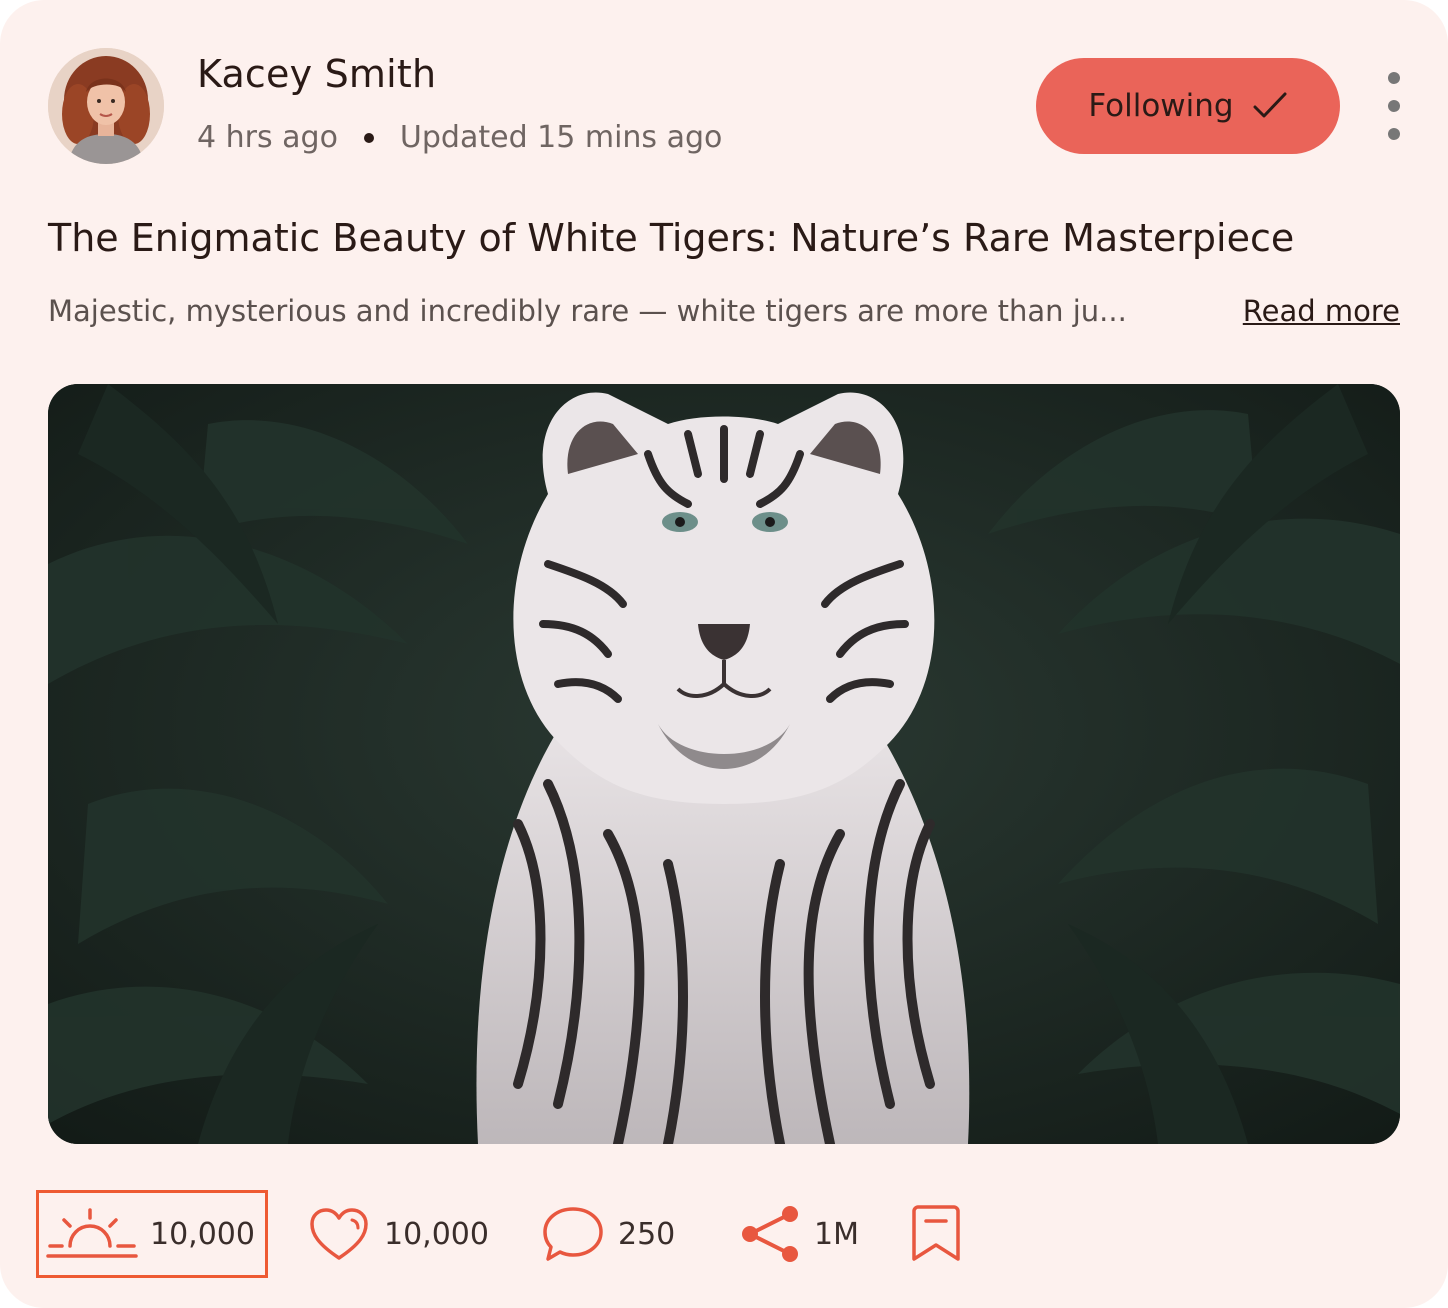 The height and width of the screenshot is (1308, 1448). What do you see at coordinates (608, 1234) in the screenshot?
I see `comment-stat: 250` at bounding box center [608, 1234].